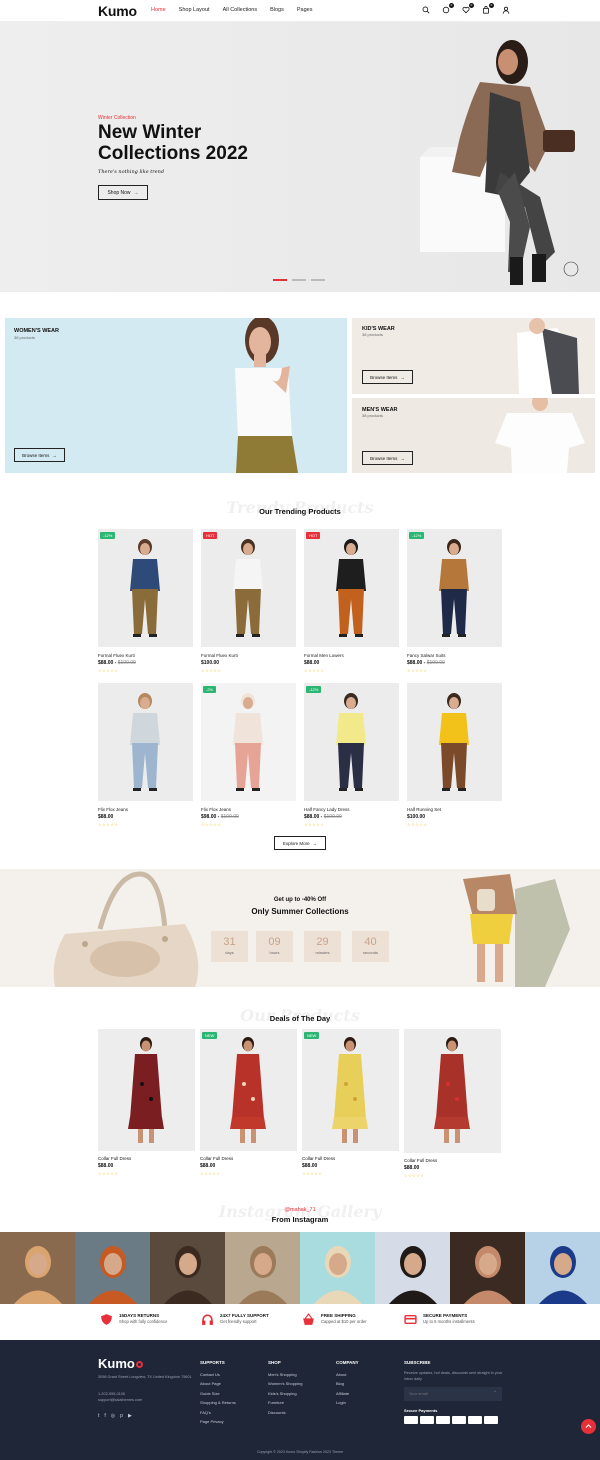 The width and height of the screenshot is (600, 1460). Describe the element at coordinates (347, 1394) in the screenshot. I see `footer-link: Affiliate` at that location.